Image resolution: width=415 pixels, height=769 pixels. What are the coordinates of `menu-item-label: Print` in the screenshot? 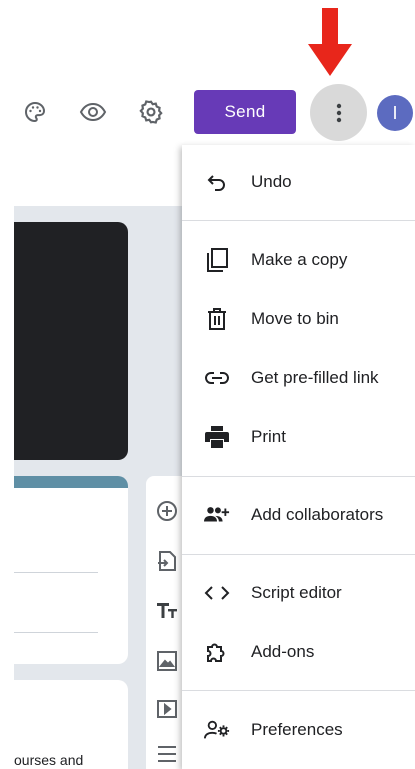 It's located at (268, 436).